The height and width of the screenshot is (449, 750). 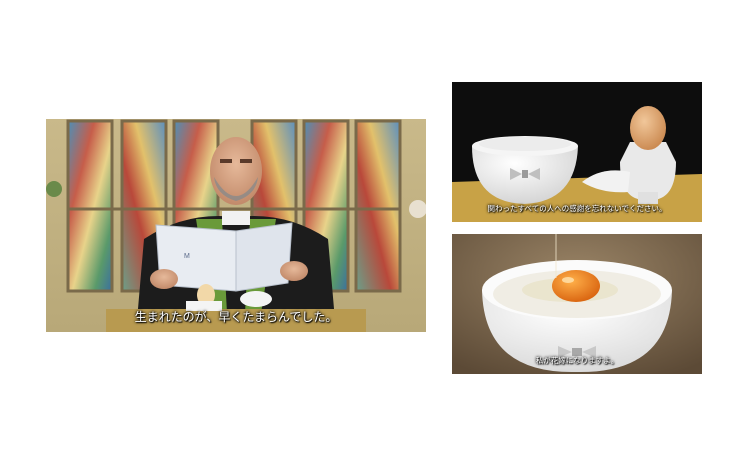 I want to click on video-frame-top-right: 関わったすべての人への感謝を忘れないでください。, so click(x=577, y=152).